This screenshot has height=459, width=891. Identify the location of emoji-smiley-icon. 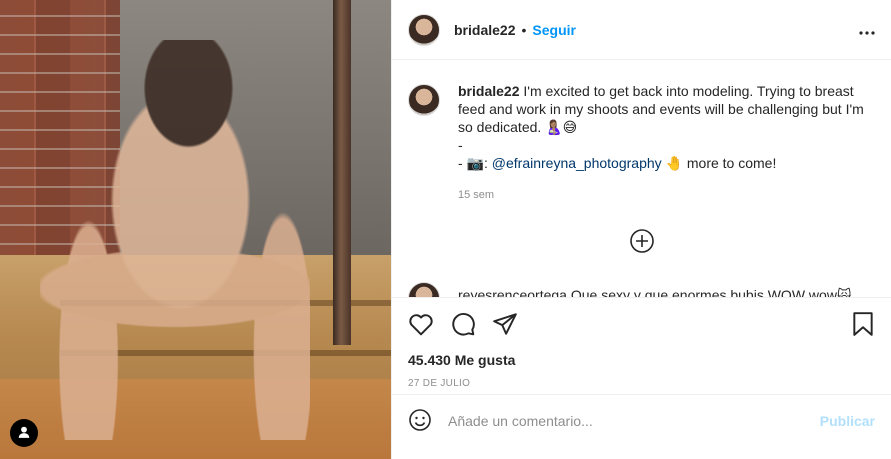
(420, 421).